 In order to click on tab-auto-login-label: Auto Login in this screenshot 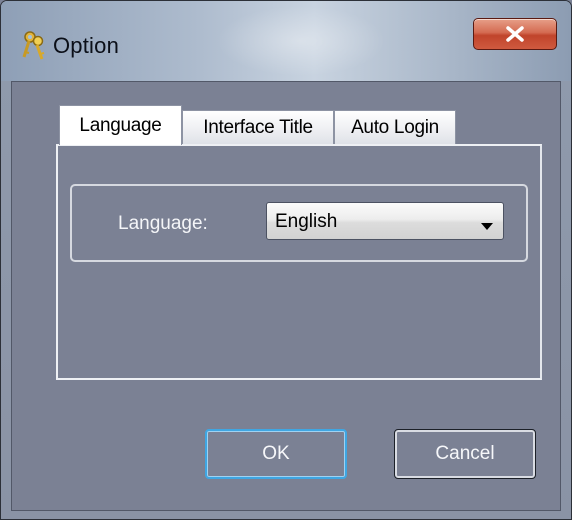, I will do `click(395, 127)`.